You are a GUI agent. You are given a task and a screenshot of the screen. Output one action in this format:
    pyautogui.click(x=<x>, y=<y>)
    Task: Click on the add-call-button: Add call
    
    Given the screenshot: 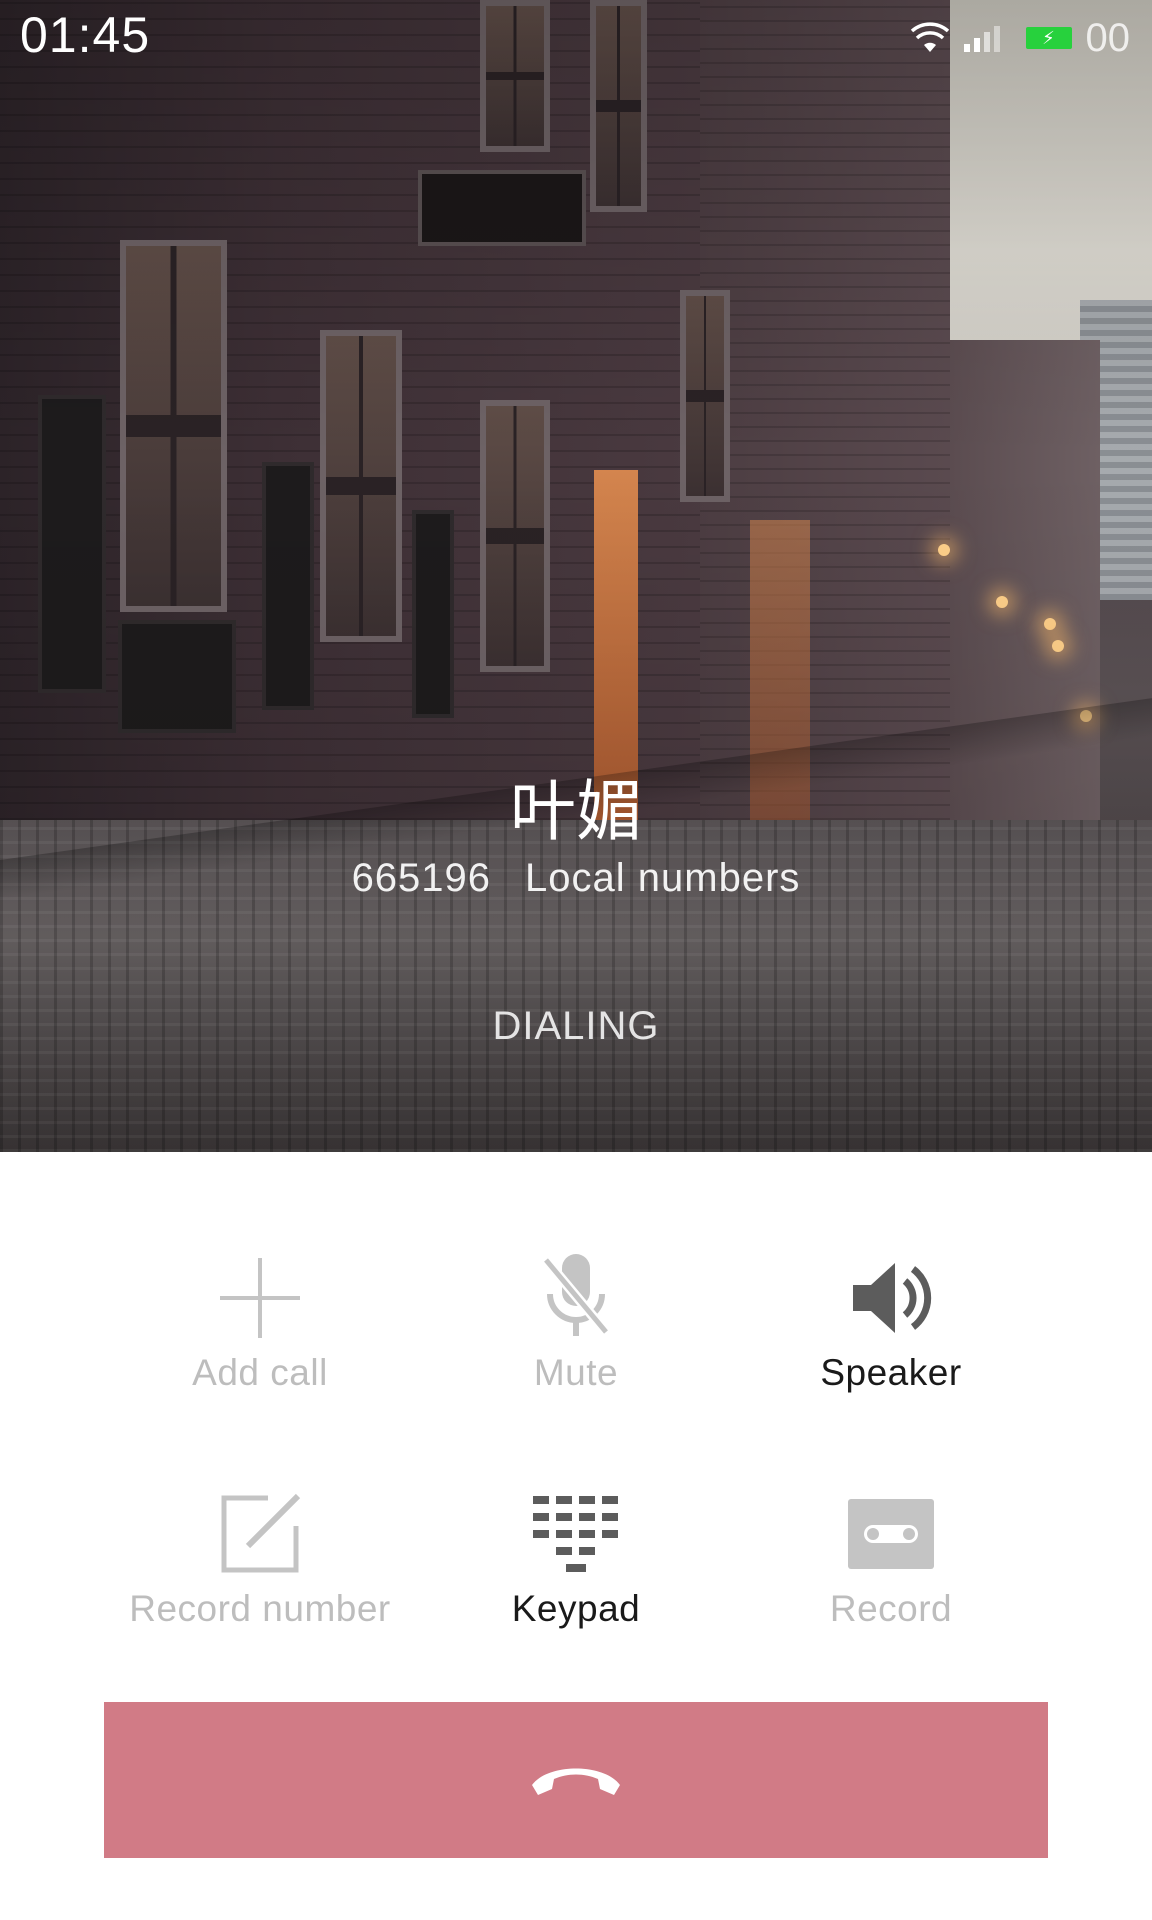 What is the action you would take?
    pyautogui.click(x=260, y=1337)
    